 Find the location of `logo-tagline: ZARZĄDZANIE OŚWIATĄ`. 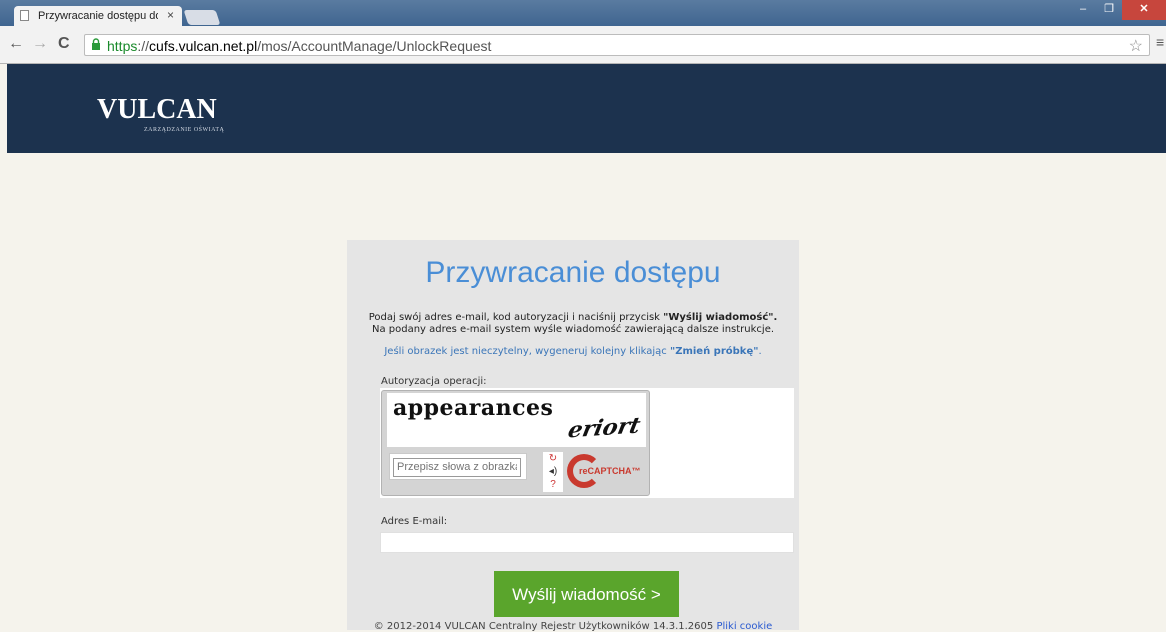

logo-tagline: ZARZĄDZANIE OŚWIATĄ is located at coordinates (184, 130).